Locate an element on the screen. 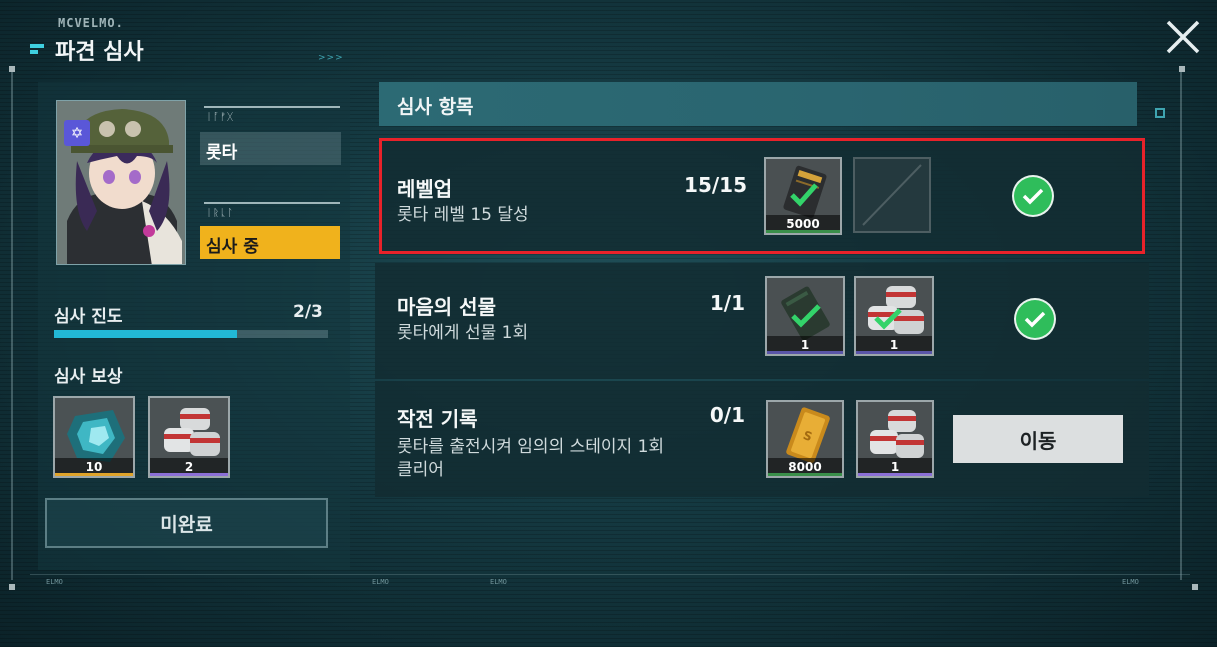 This screenshot has height=647, width=1217. progress-bar is located at coordinates (191, 334).